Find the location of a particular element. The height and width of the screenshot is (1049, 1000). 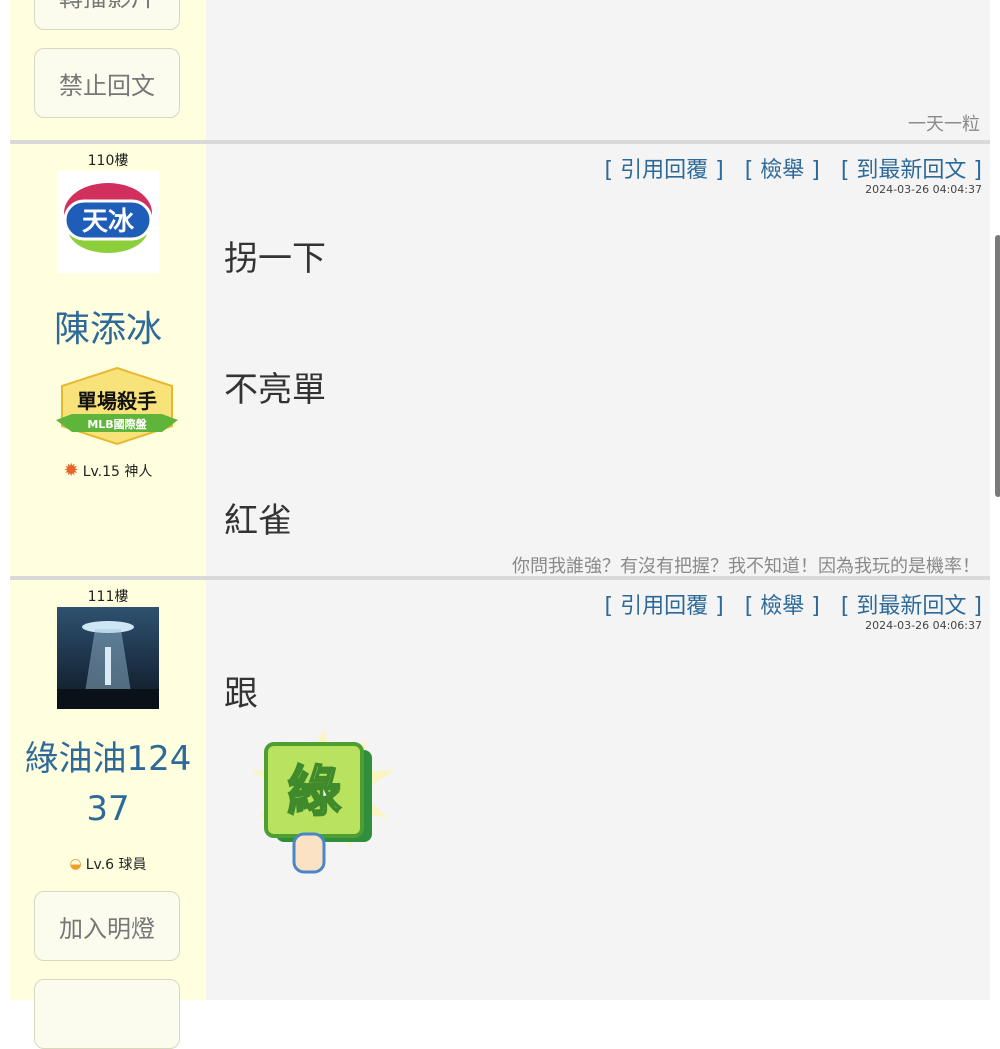

post-sidebar: 轉播影片 禁止回文 is located at coordinates (108, 70).